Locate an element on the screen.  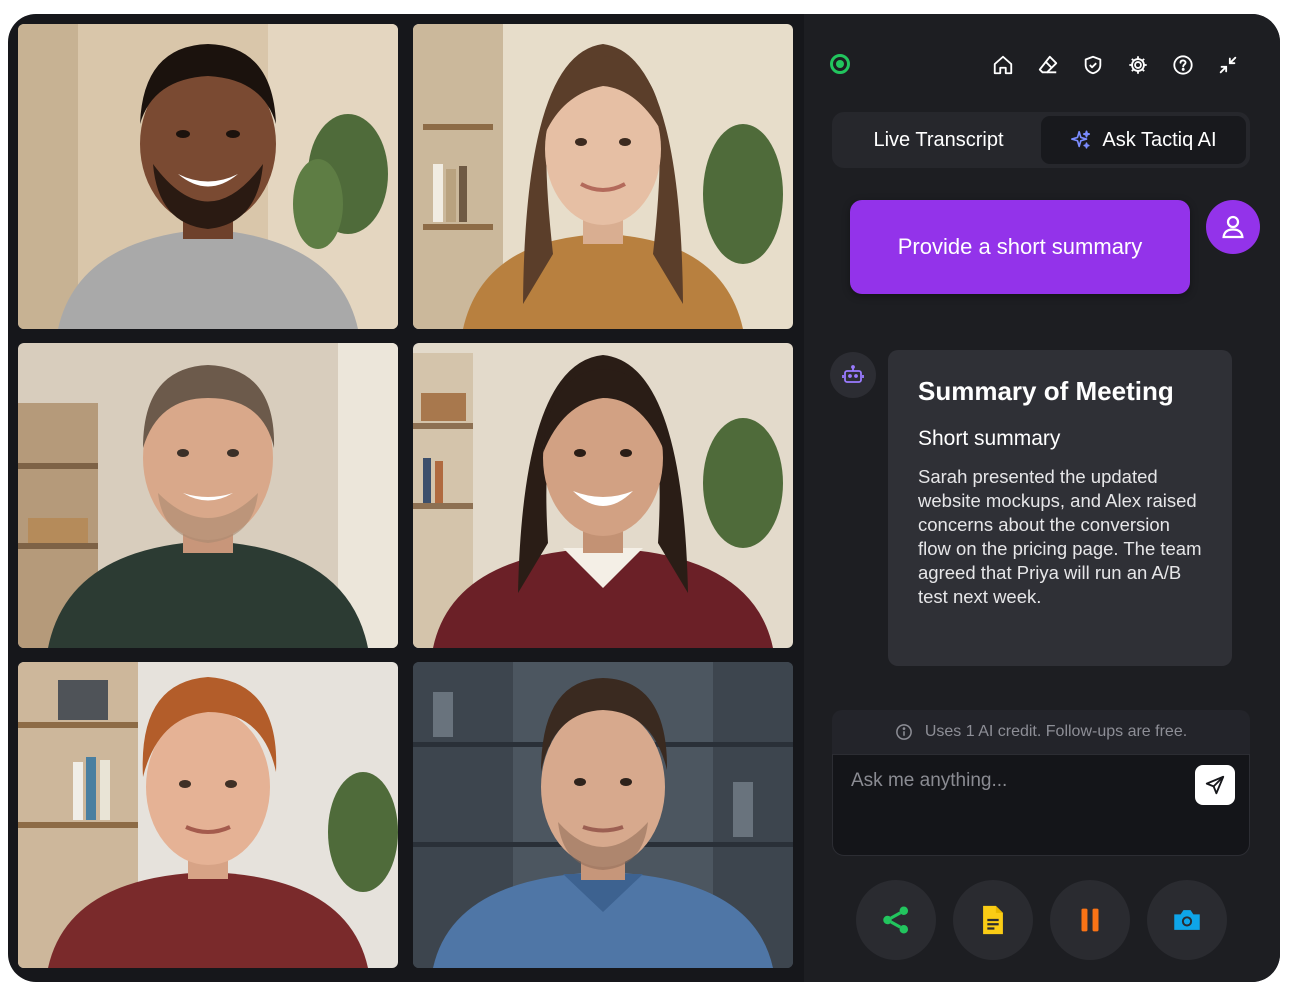
tab-live-transcript-label: Live Transcript is located at coordinates (938, 139).